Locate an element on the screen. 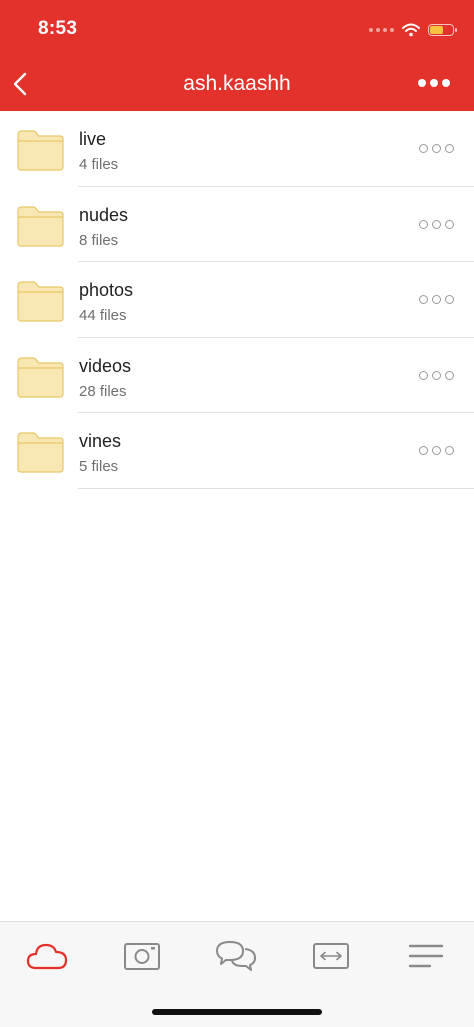 This screenshot has height=1027, width=474. status-time: 8:53 is located at coordinates (58, 28).